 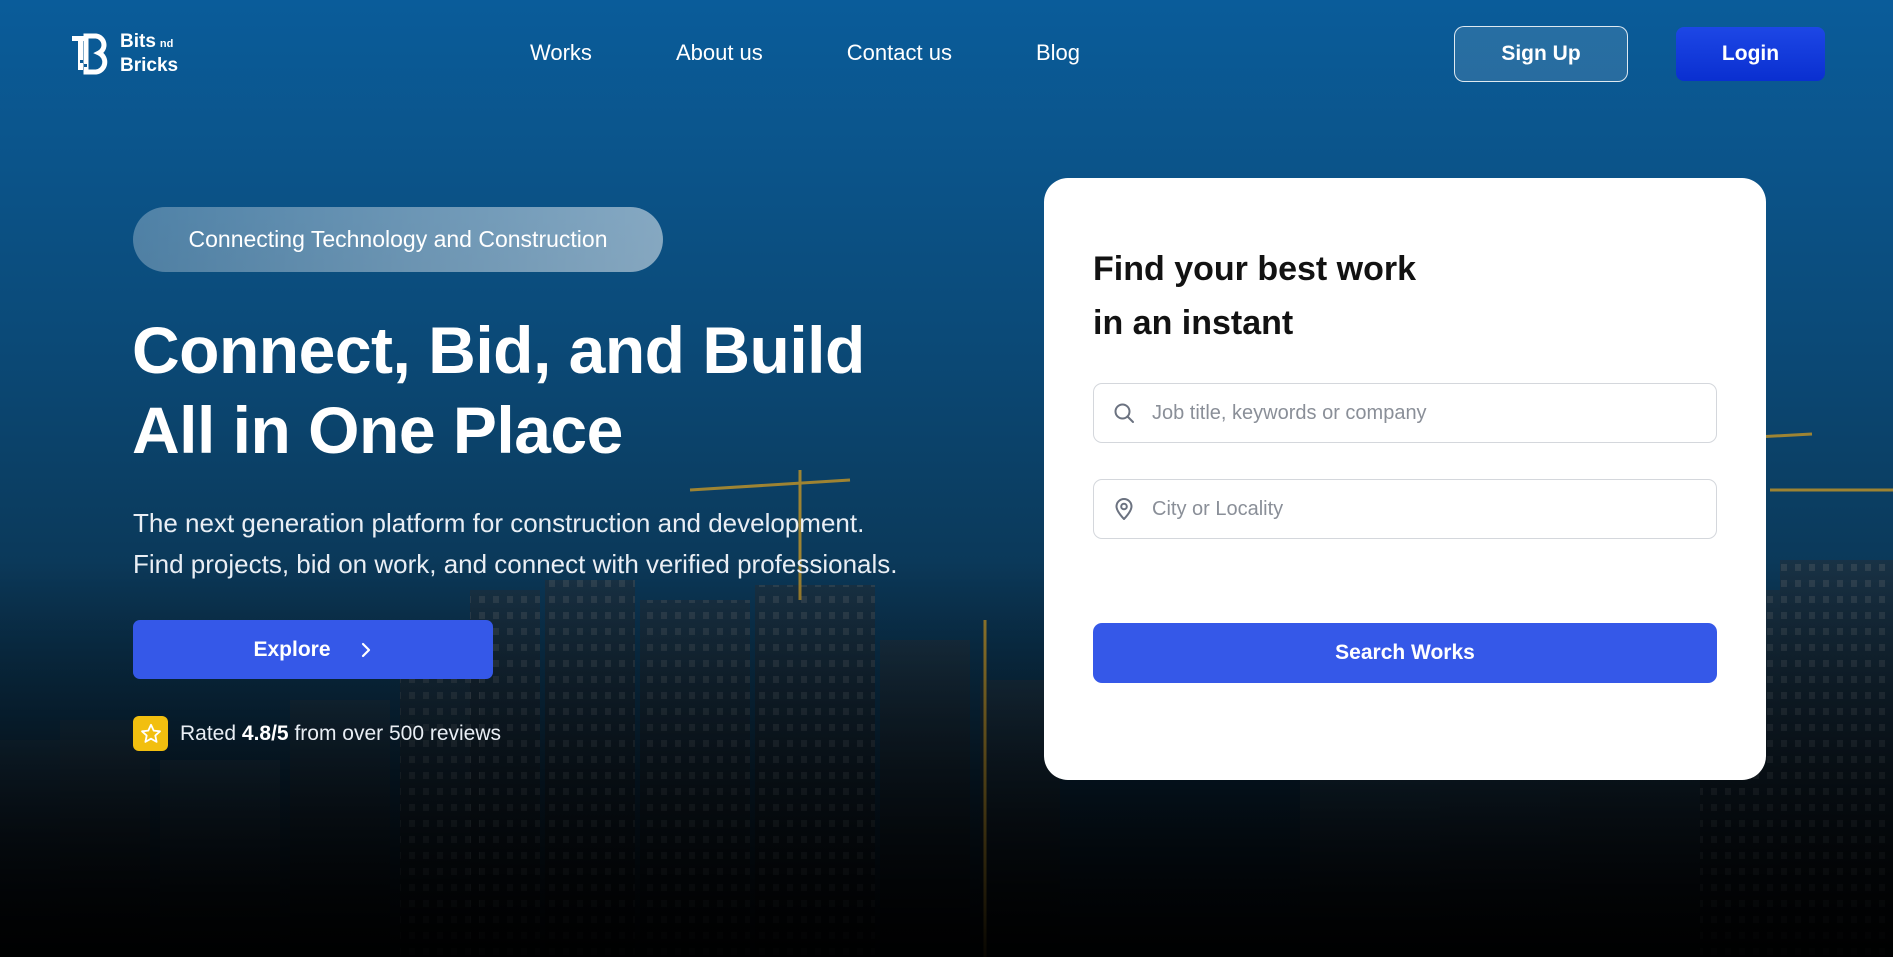 What do you see at coordinates (149, 65) in the screenshot?
I see `brand-name-line2: Bricks` at bounding box center [149, 65].